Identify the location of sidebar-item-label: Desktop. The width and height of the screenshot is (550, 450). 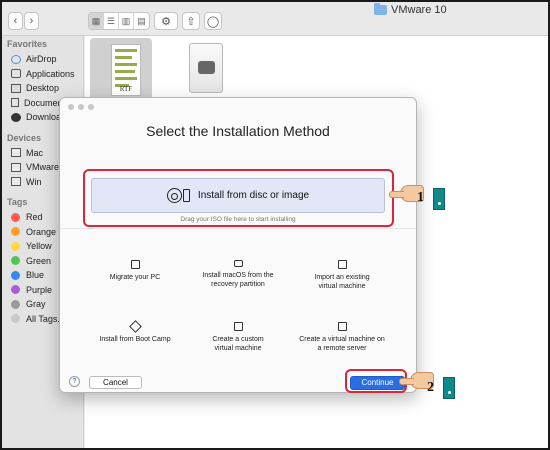
(43, 88).